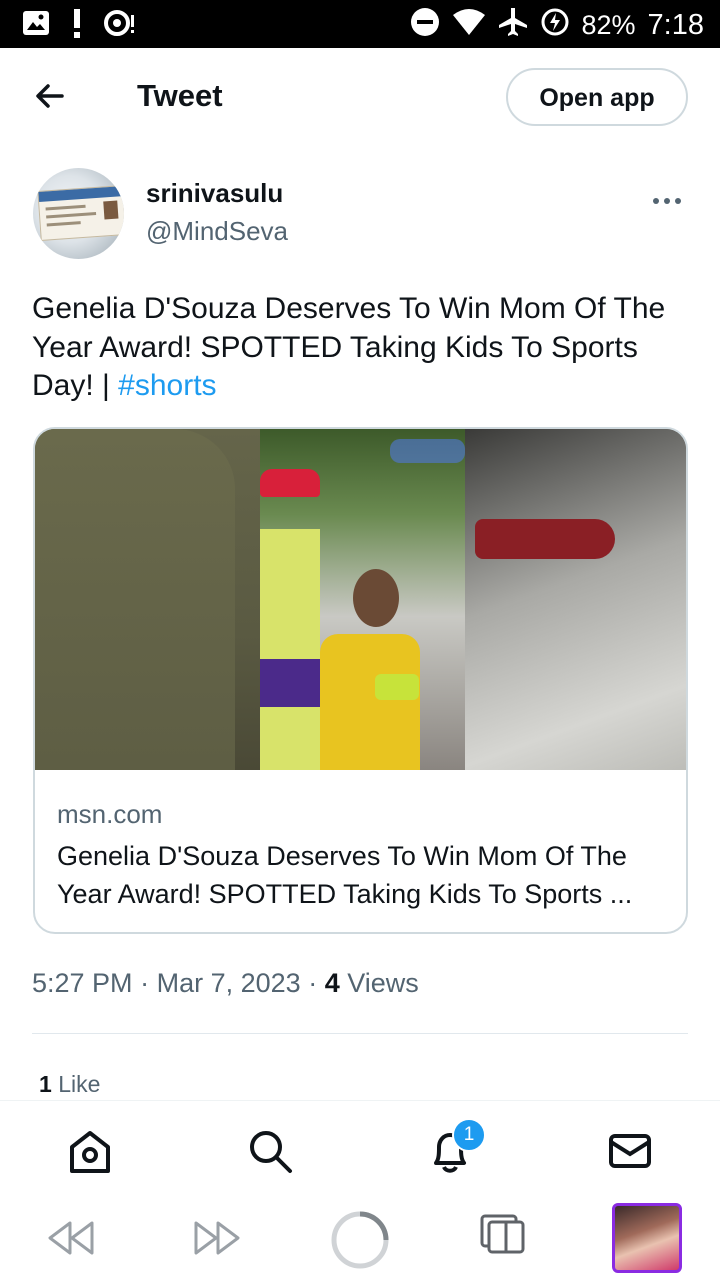 The image size is (720, 1280). I want to click on airplane-icon, so click(513, 25).